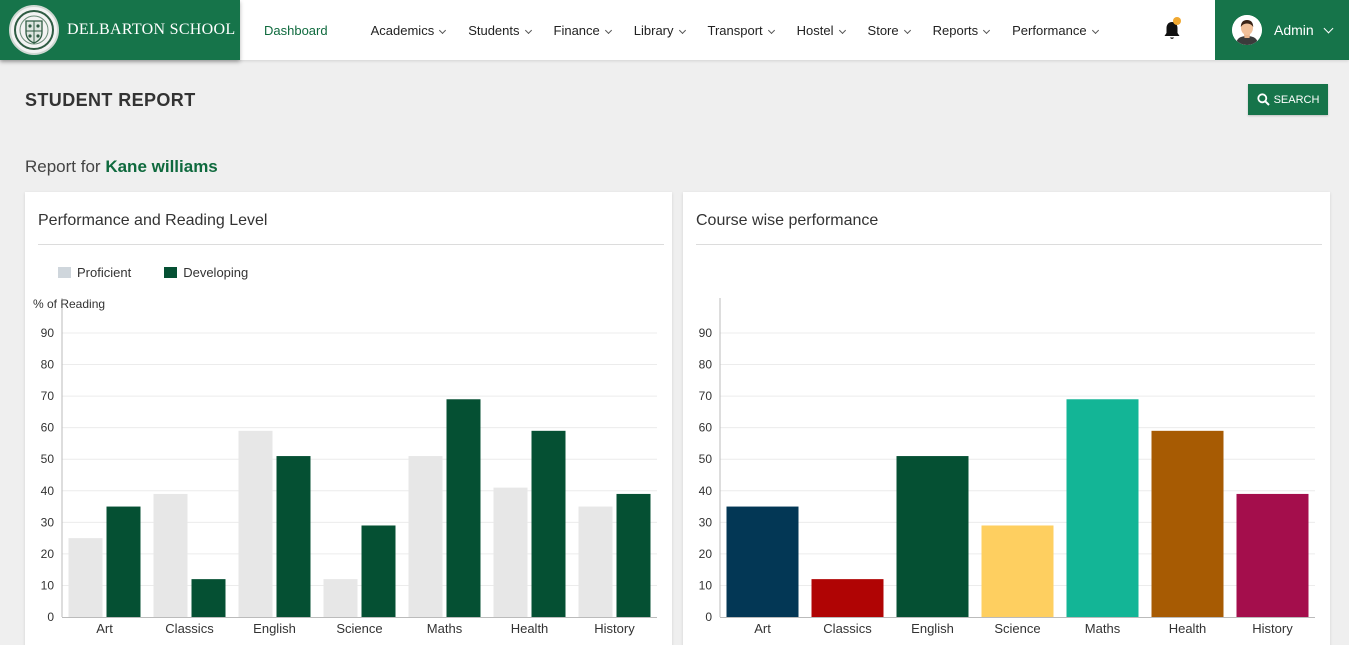 The width and height of the screenshot is (1349, 645). What do you see at coordinates (48, 585) in the screenshot?
I see `y-tick-label: 10` at bounding box center [48, 585].